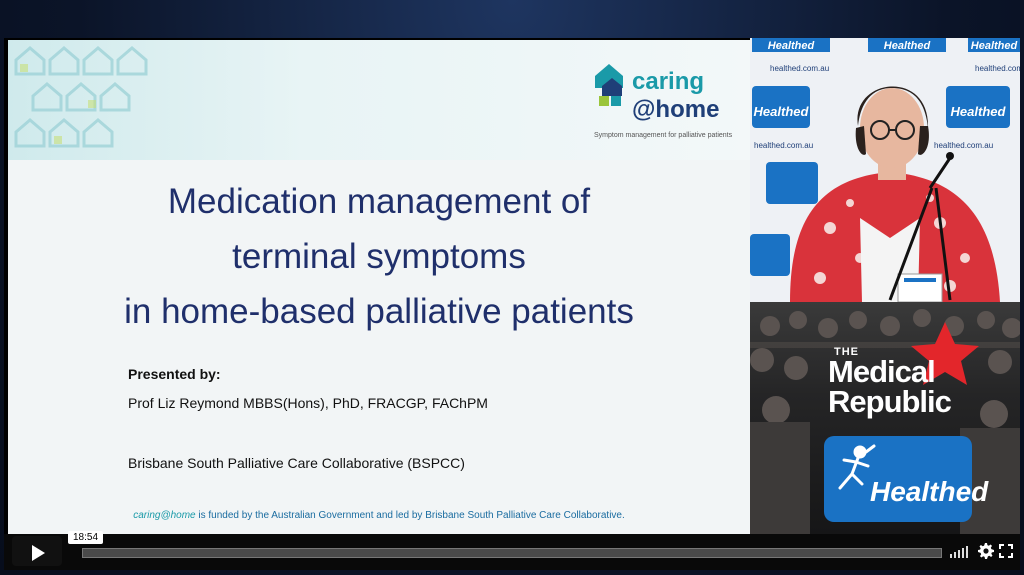 This screenshot has width=1024, height=575. Describe the element at coordinates (782, 111) in the screenshot. I see `backdrop-brand-4: Healthed` at that location.